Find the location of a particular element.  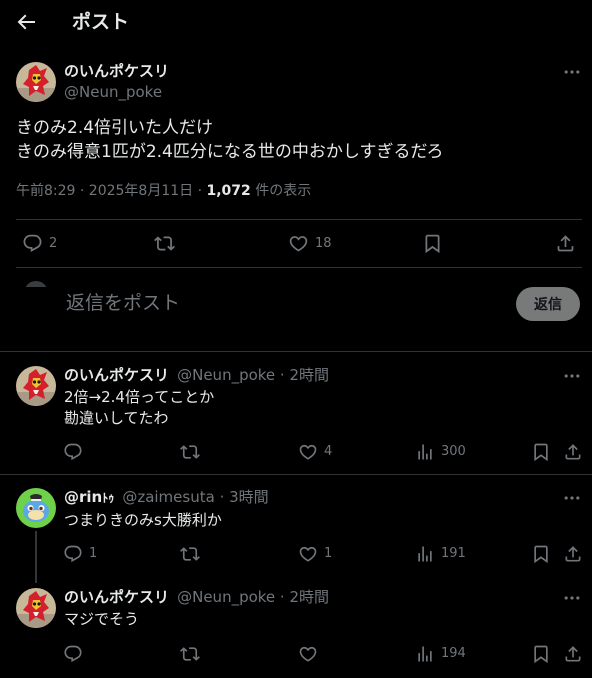

views-button: 191 is located at coordinates (440, 554).